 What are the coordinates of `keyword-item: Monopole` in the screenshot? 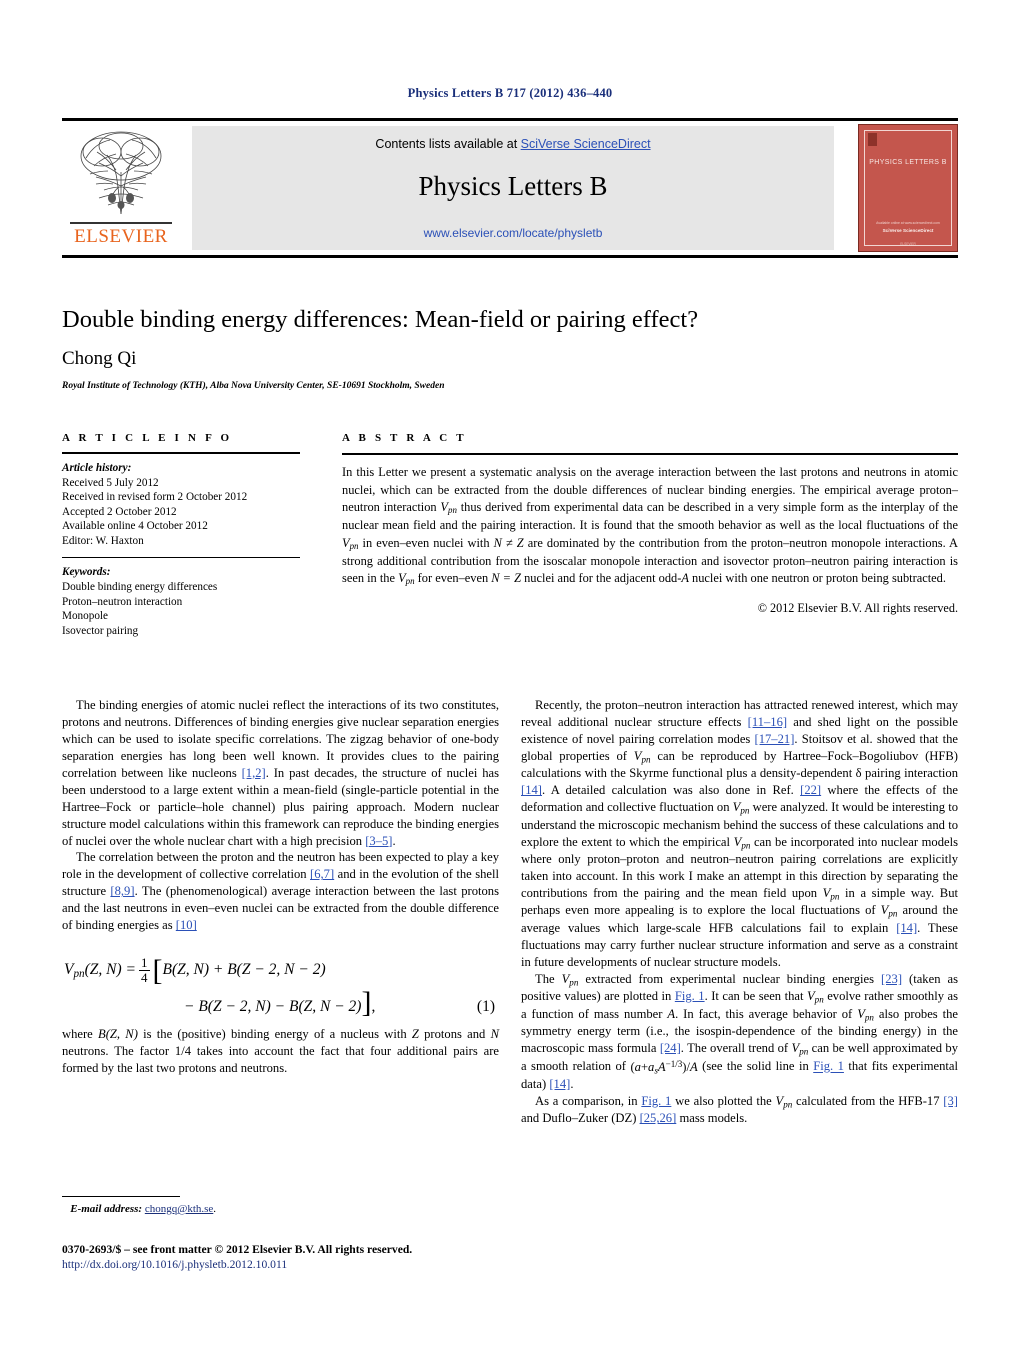 It's located at (85, 616).